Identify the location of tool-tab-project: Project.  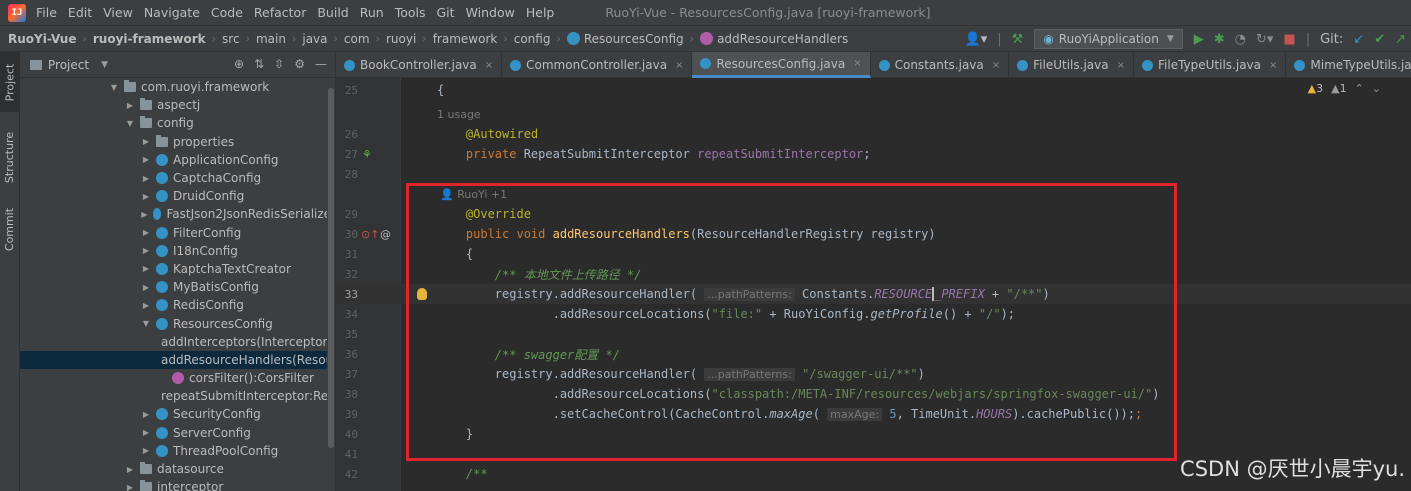
(10, 82).